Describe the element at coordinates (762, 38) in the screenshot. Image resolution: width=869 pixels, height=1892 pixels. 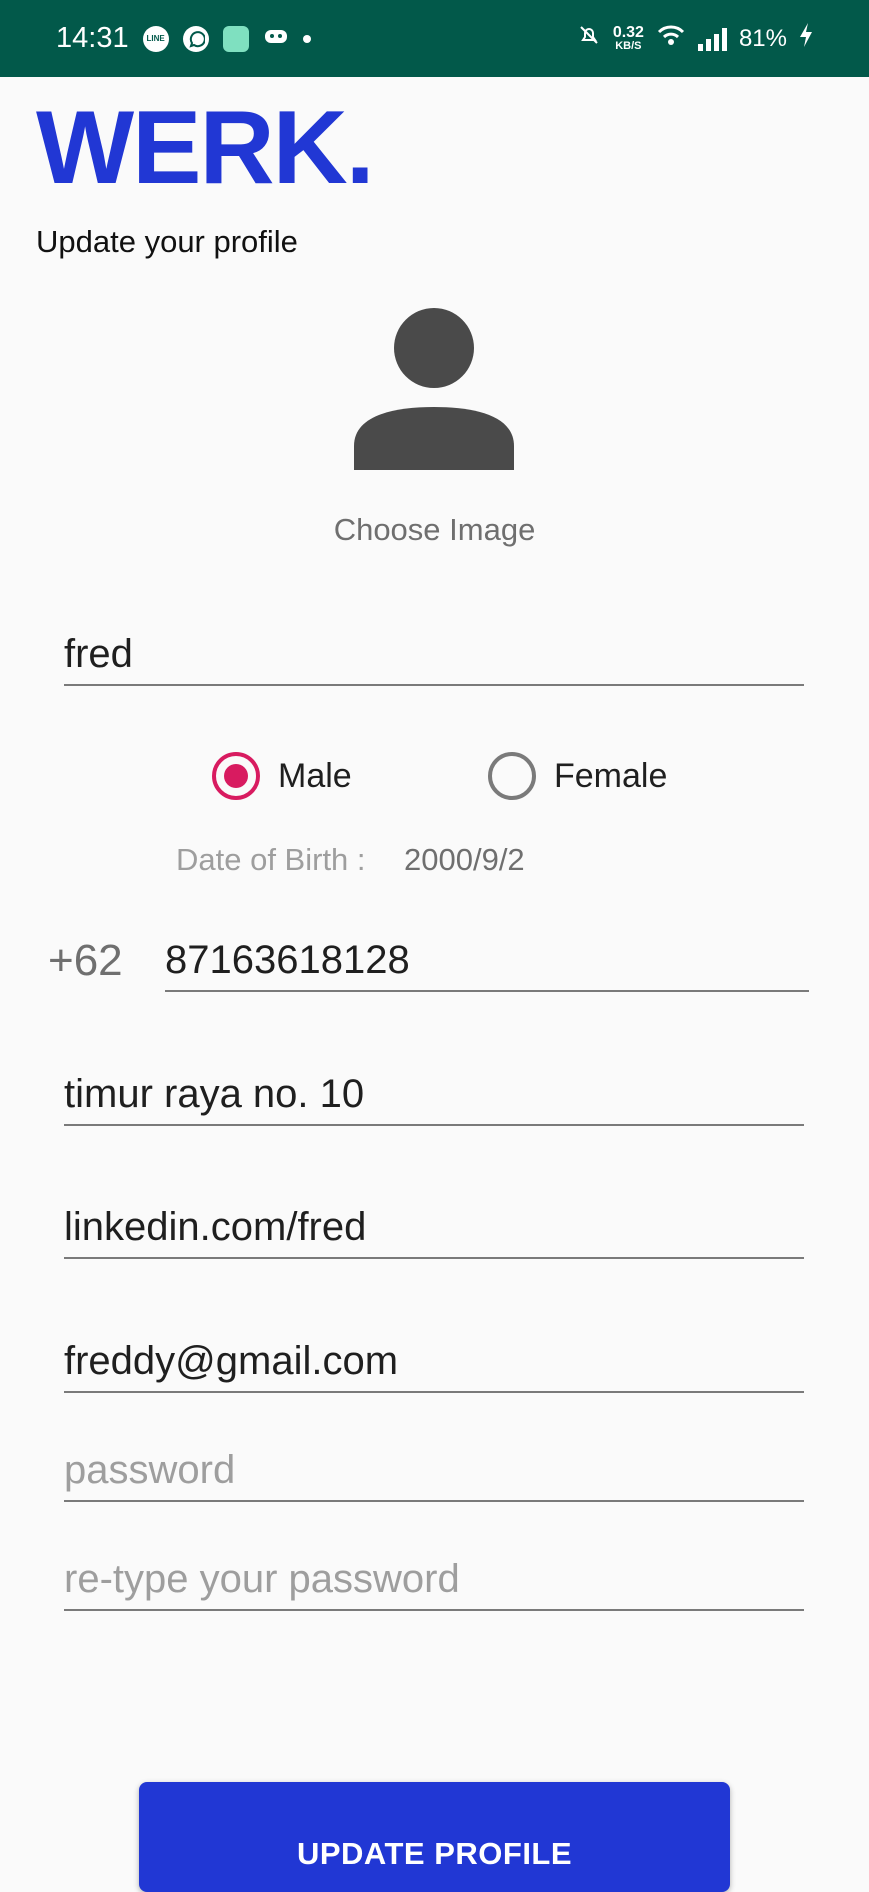
I see `battery-text: 81%` at that location.